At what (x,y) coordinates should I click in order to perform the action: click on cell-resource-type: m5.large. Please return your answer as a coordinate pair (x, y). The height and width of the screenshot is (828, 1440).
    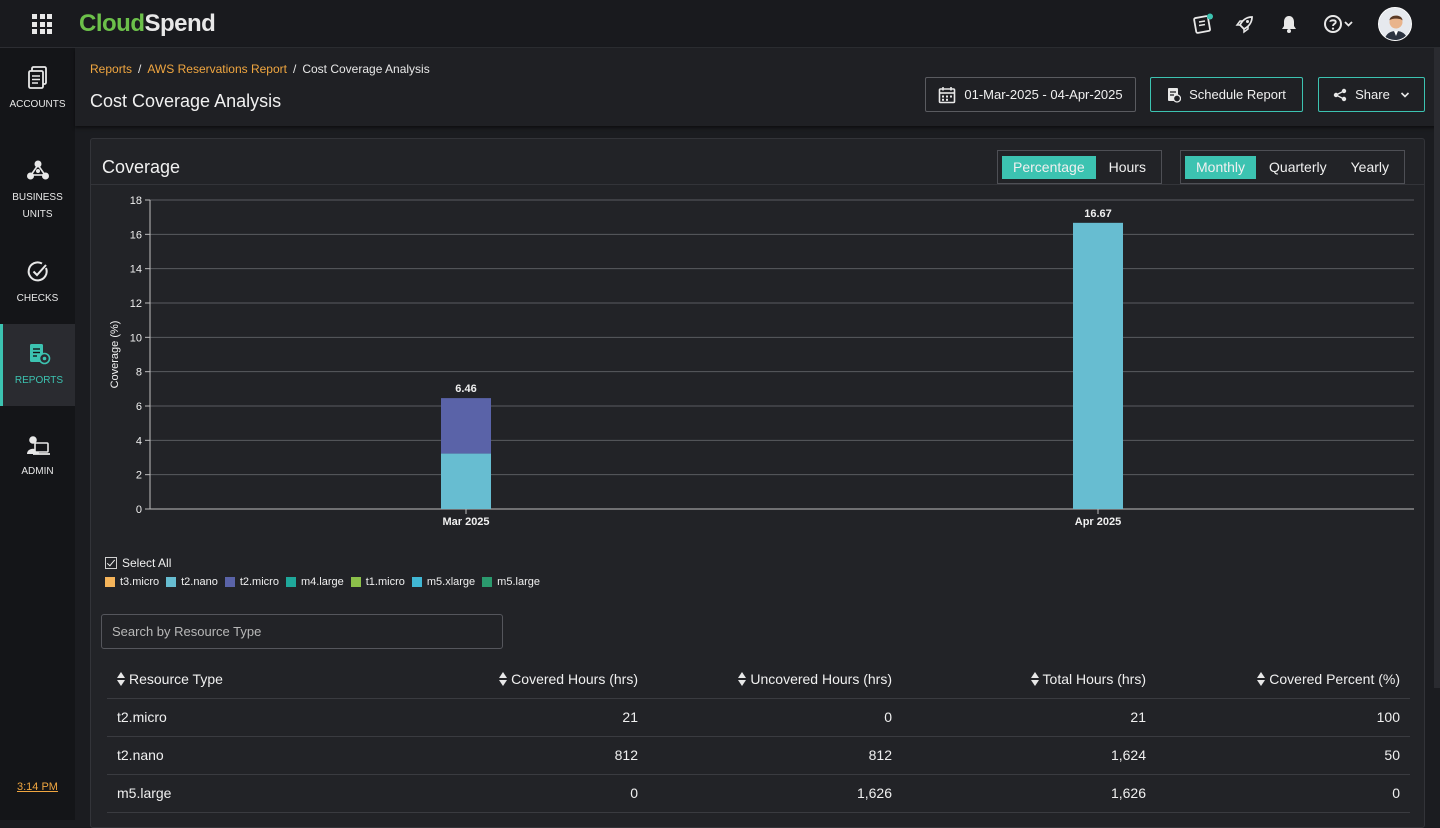
    Looking at the image, I should click on (232, 793).